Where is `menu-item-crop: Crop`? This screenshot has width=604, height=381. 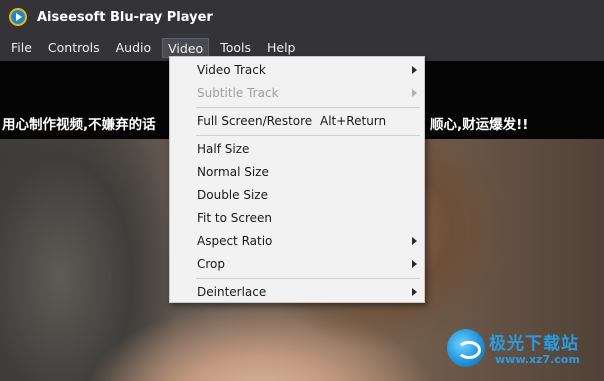 menu-item-crop: Crop is located at coordinates (297, 264).